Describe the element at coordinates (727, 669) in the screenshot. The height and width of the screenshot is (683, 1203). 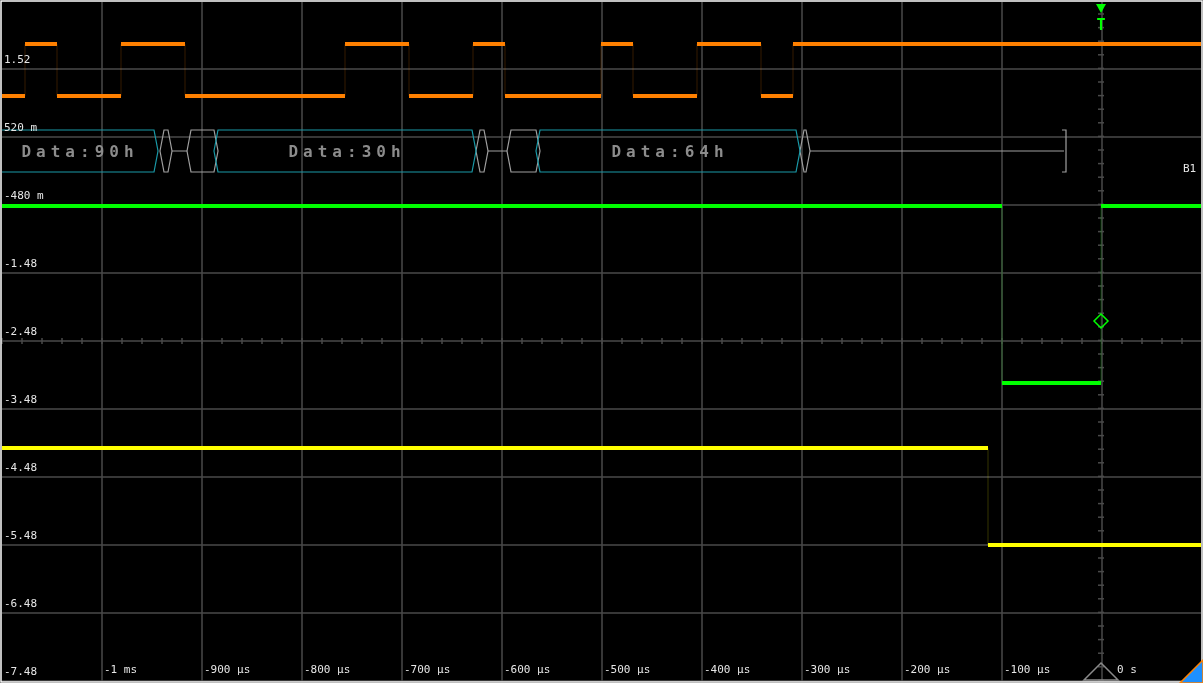
I see `x-axis-label: -400 µs` at that location.